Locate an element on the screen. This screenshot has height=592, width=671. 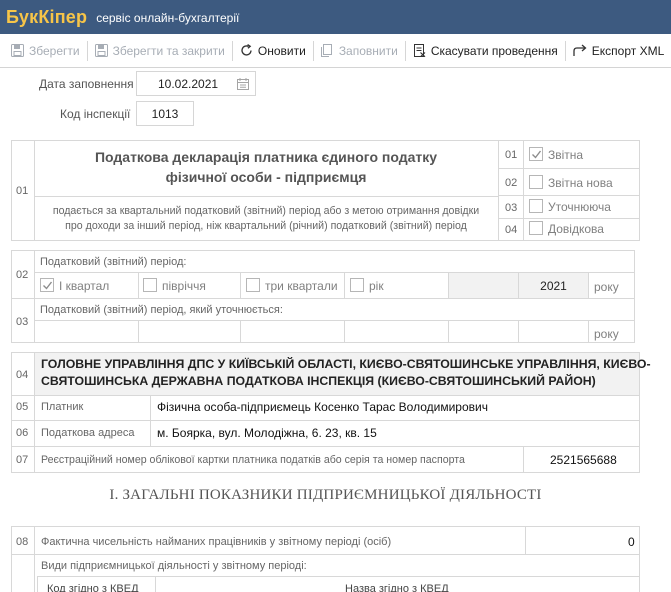
fill-label: Заповнити is located at coordinates (368, 50).